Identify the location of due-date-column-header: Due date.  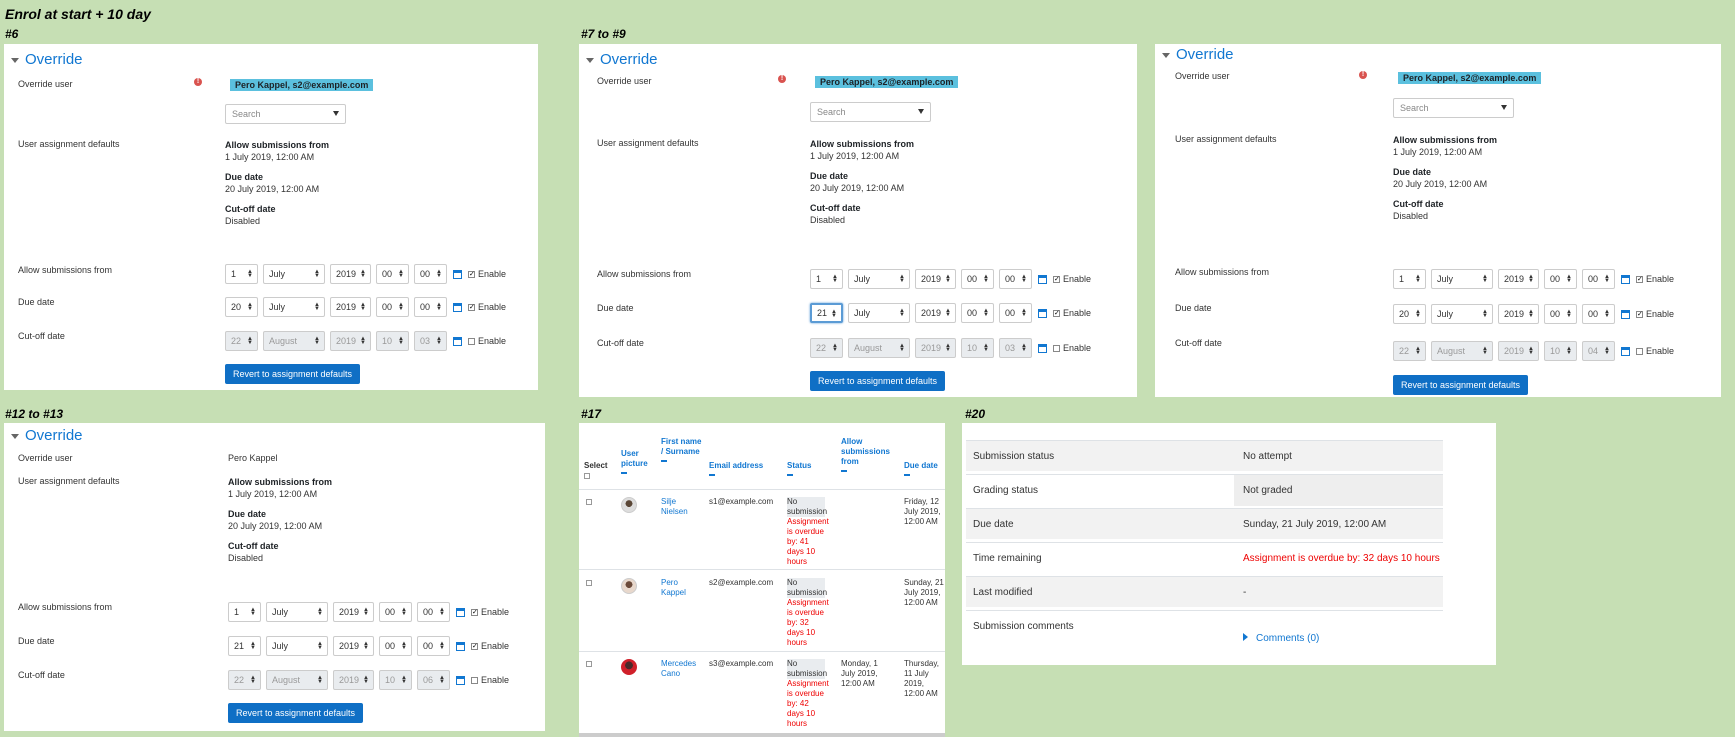
(924, 468).